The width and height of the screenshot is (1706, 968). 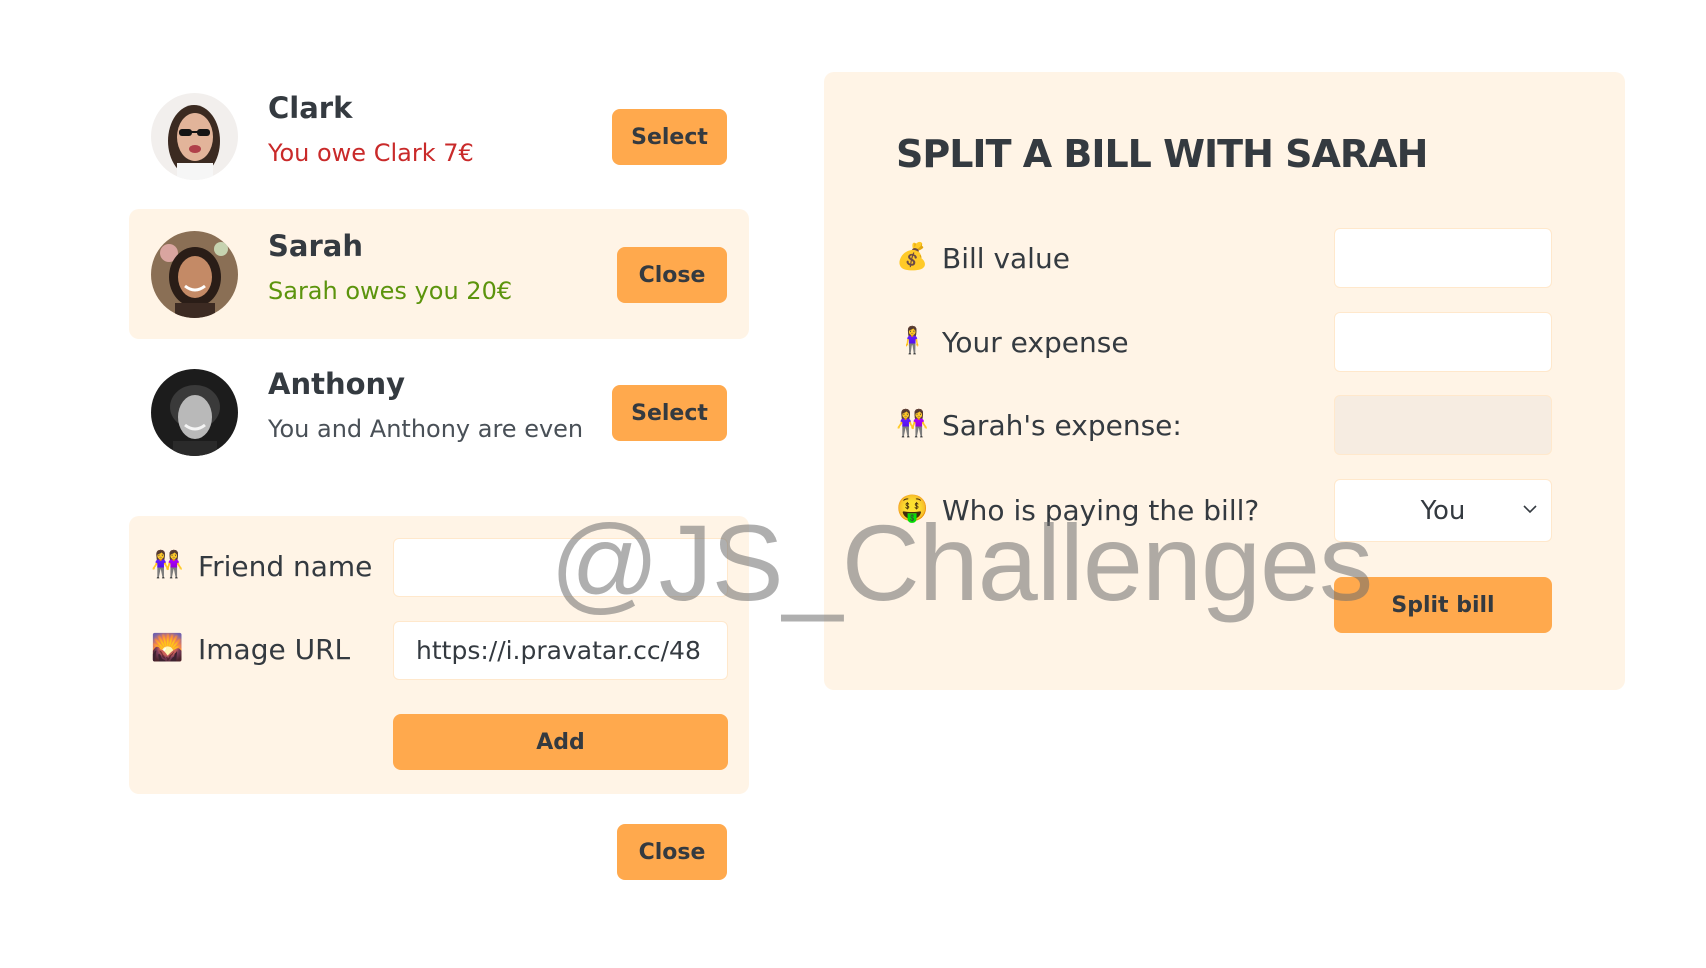 I want to click on sarah-avatar-image, so click(x=194, y=274).